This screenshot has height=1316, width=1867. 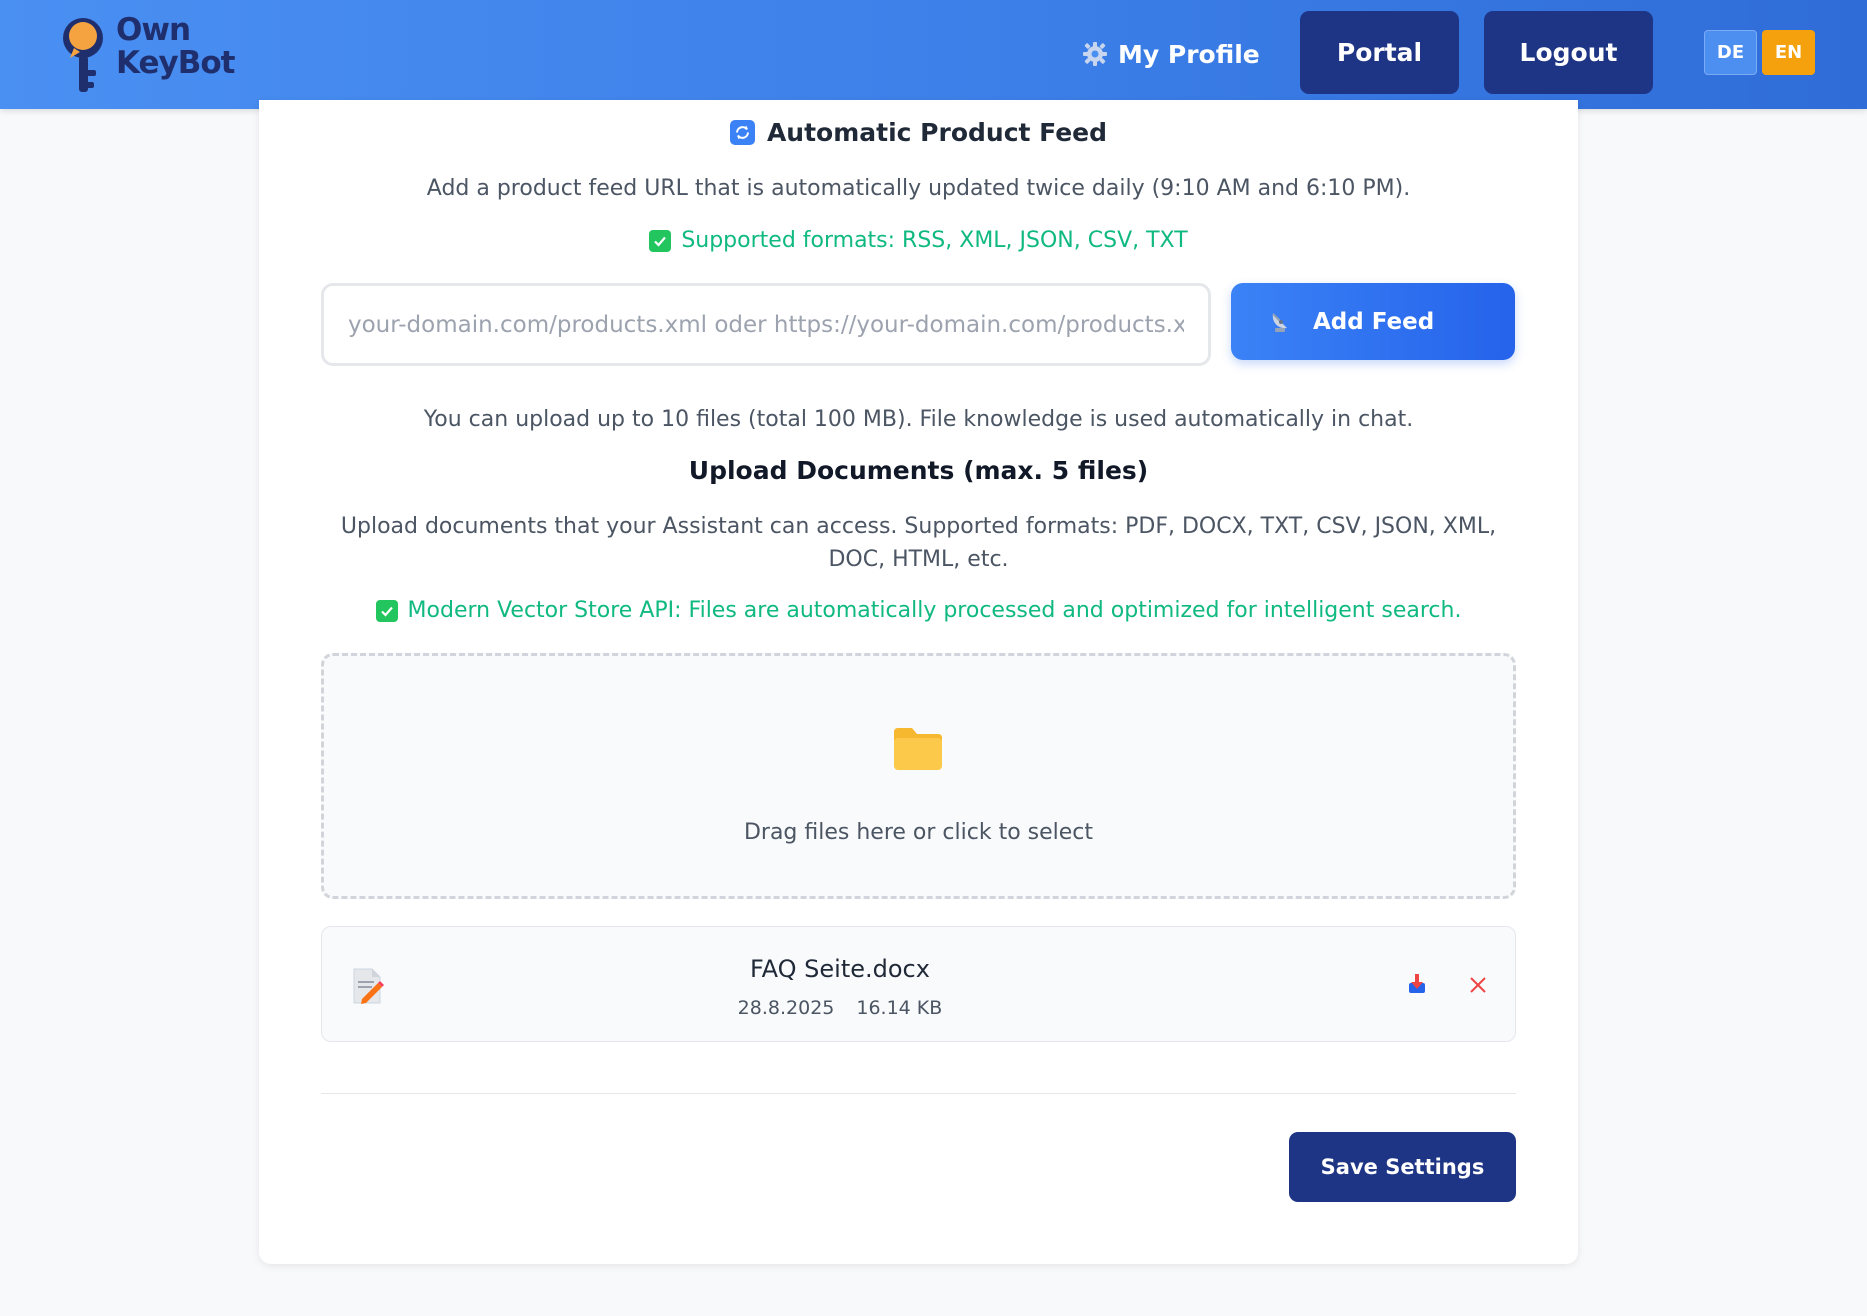 I want to click on file-dropzone: Drag files here or click to select, so click(x=918, y=776).